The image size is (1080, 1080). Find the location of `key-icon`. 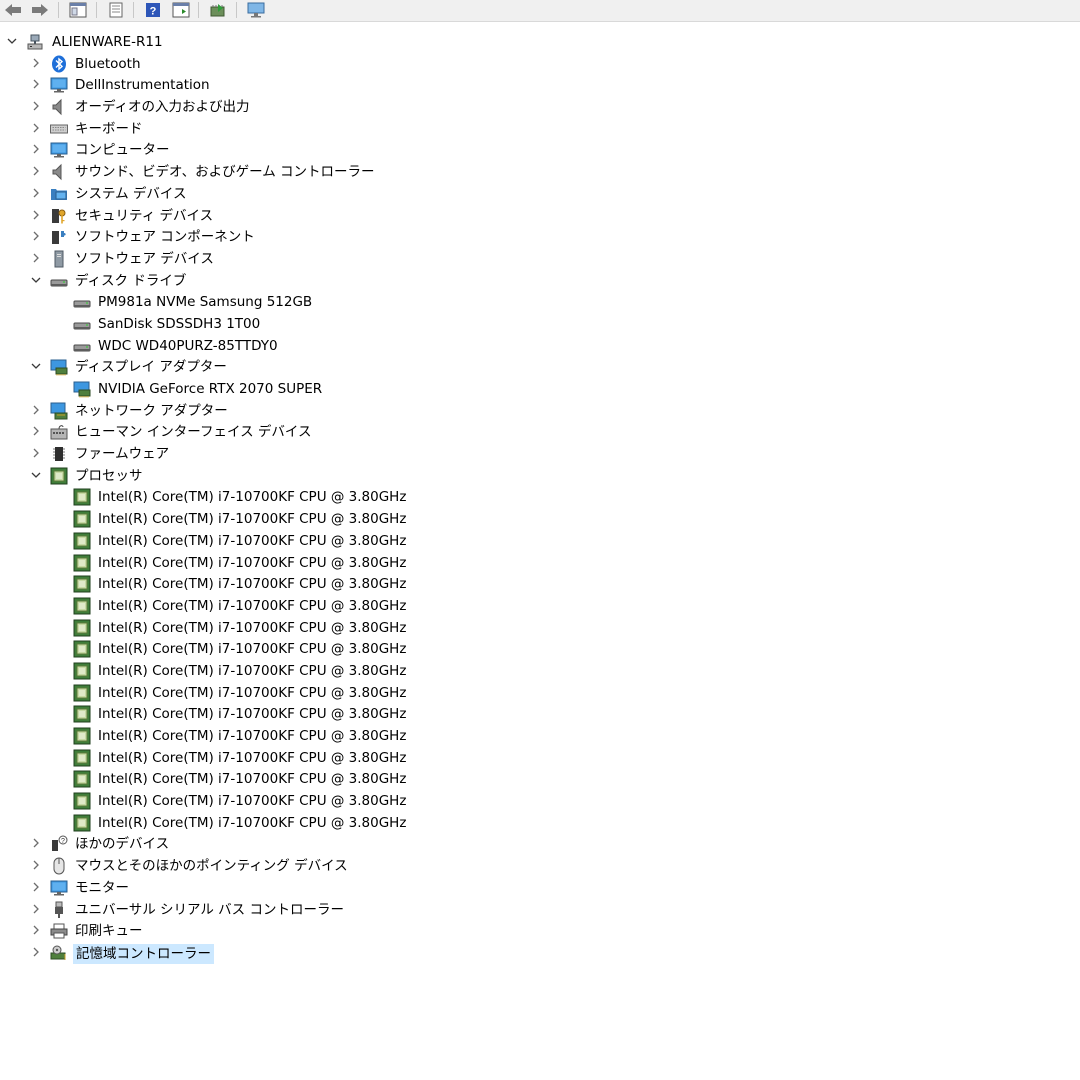

key-icon is located at coordinates (59, 216).